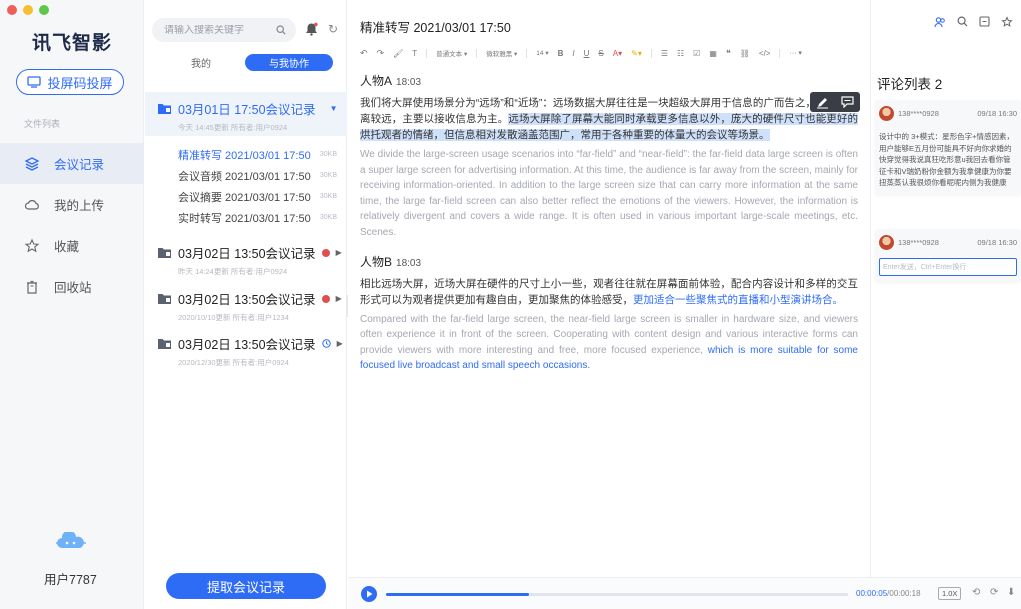  Describe the element at coordinates (458, 594) in the screenshot. I see `progress-fill` at that location.